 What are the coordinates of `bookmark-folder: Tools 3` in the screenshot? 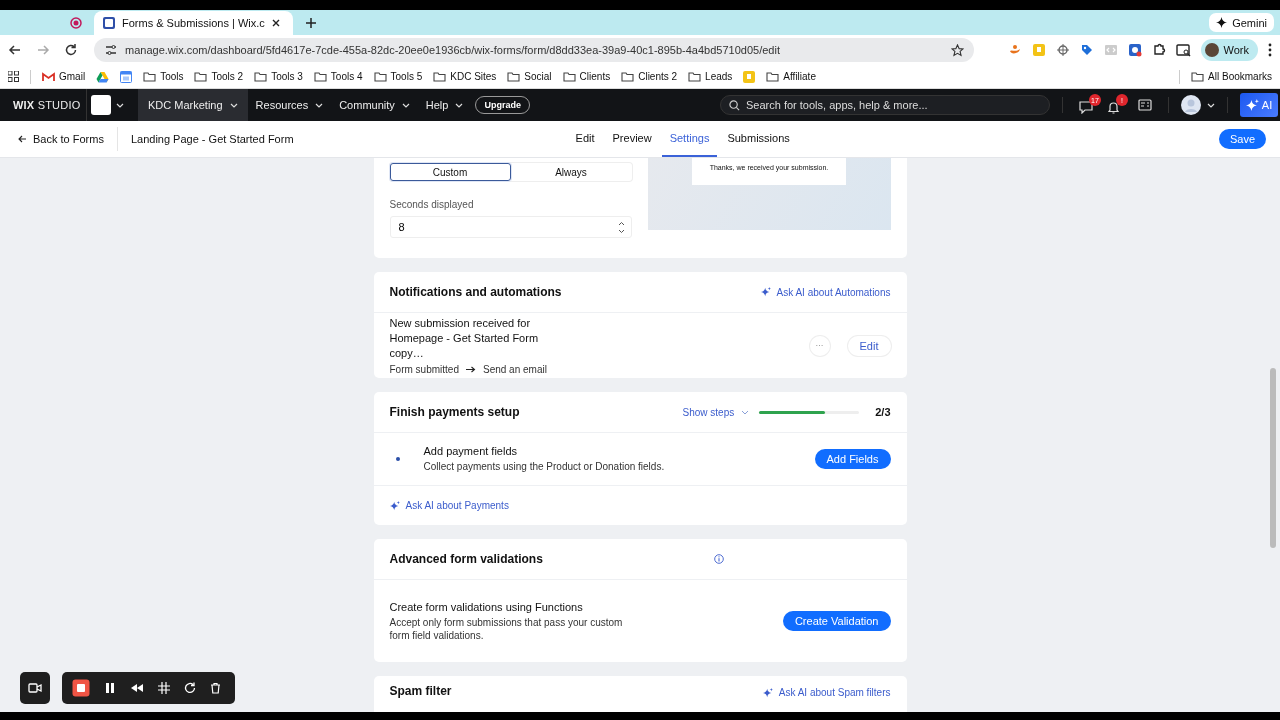 It's located at (278, 76).